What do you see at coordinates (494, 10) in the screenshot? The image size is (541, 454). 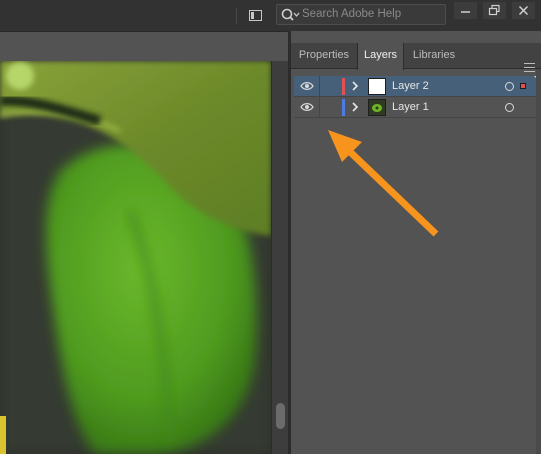 I see `restore-button` at bounding box center [494, 10].